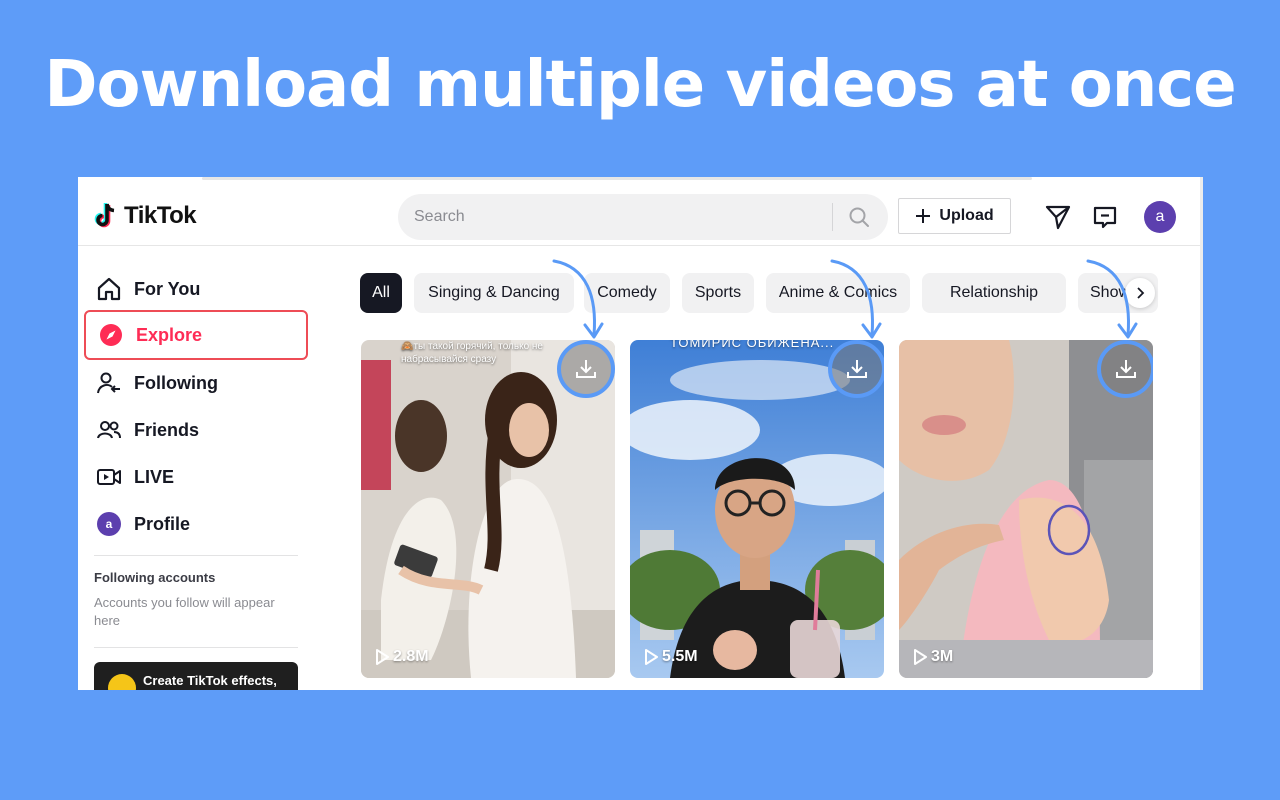  I want to click on scrollbar, so click(1201, 433).